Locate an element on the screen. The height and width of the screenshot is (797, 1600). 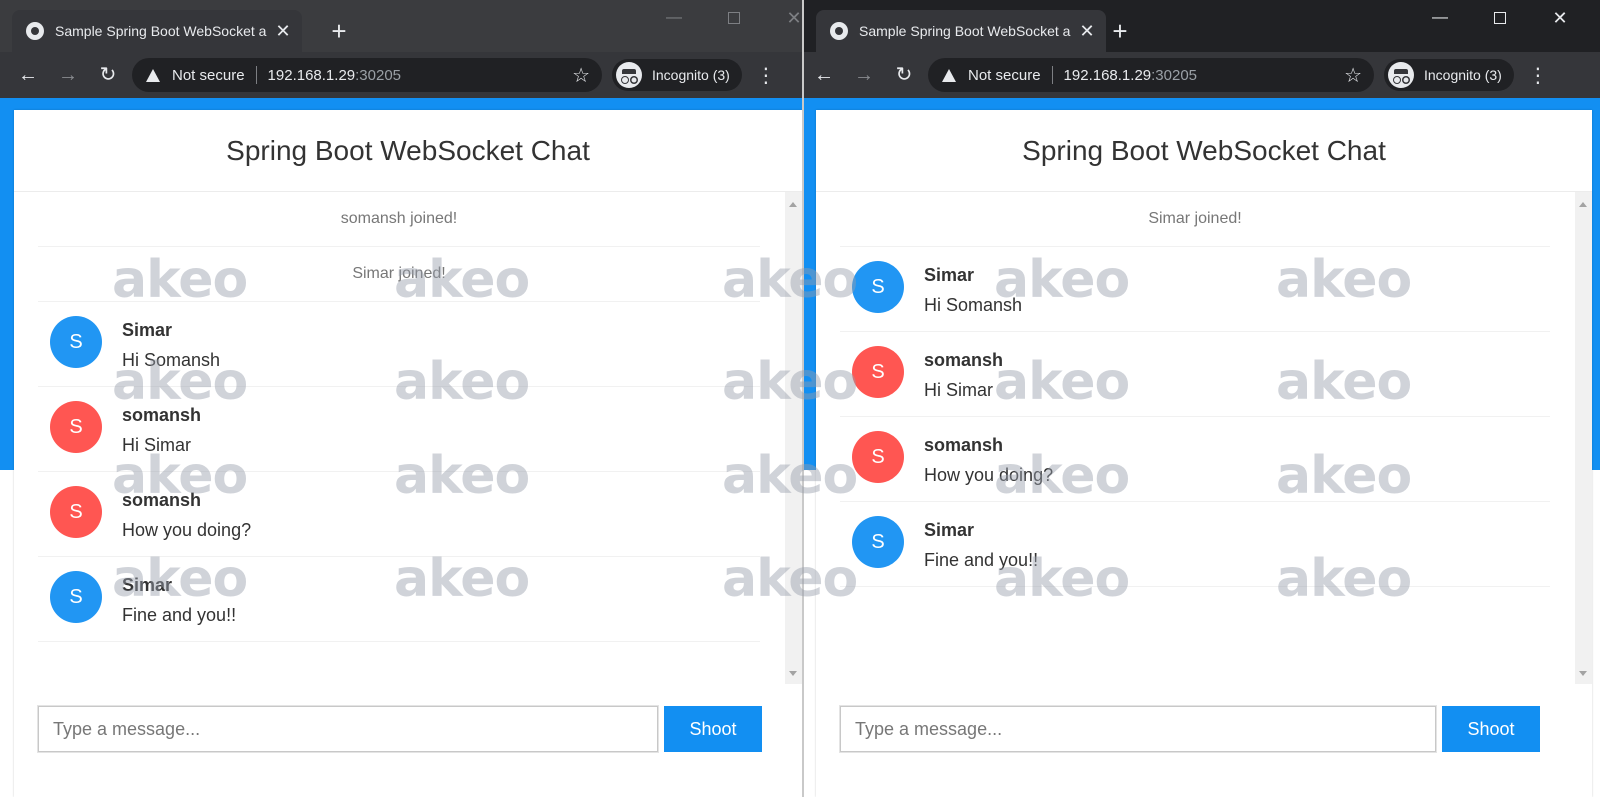
page-title: Spring Boot WebSocket Chat is located at coordinates (1204, 150).